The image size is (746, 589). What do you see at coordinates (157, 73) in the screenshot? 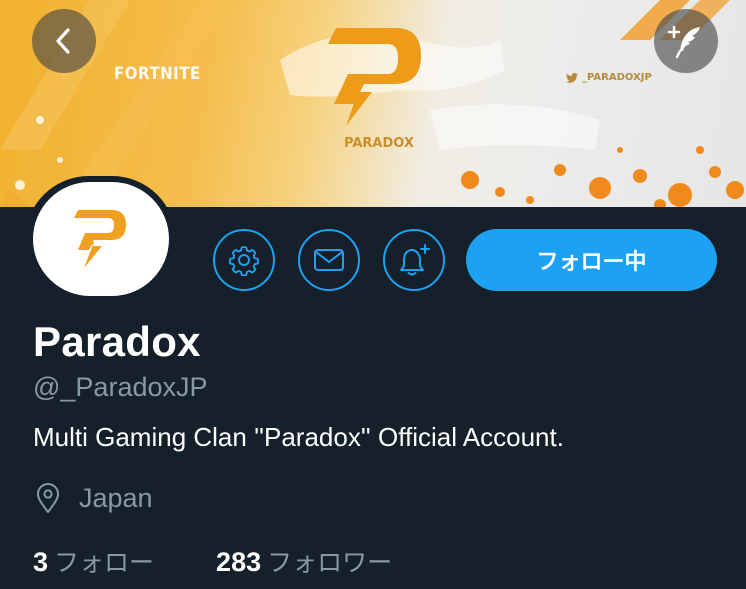
I see `banner-fortnite-text: FORTNITE` at bounding box center [157, 73].